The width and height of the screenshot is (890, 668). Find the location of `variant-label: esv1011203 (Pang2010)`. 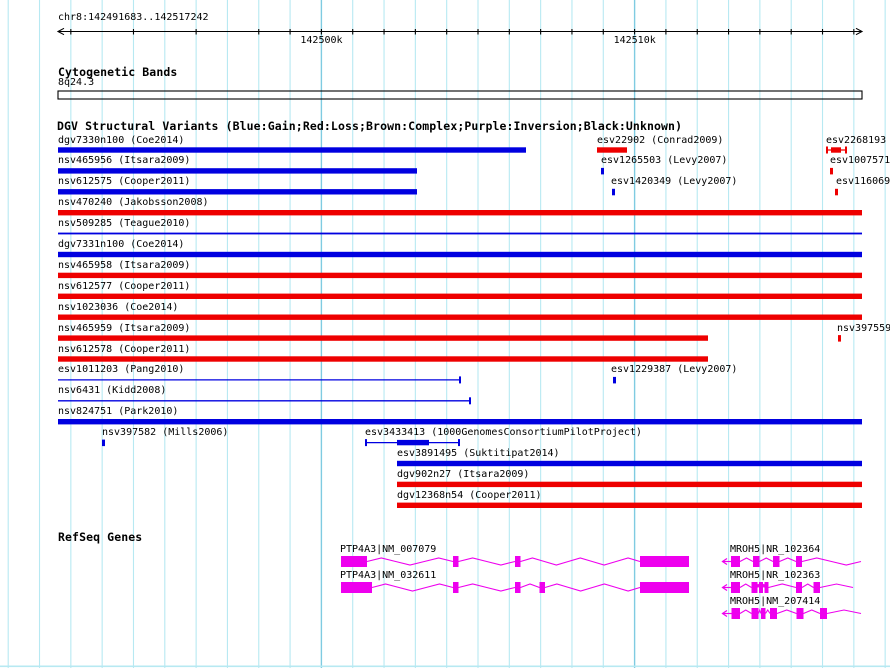

variant-label: esv1011203 (Pang2010) is located at coordinates (121, 370).